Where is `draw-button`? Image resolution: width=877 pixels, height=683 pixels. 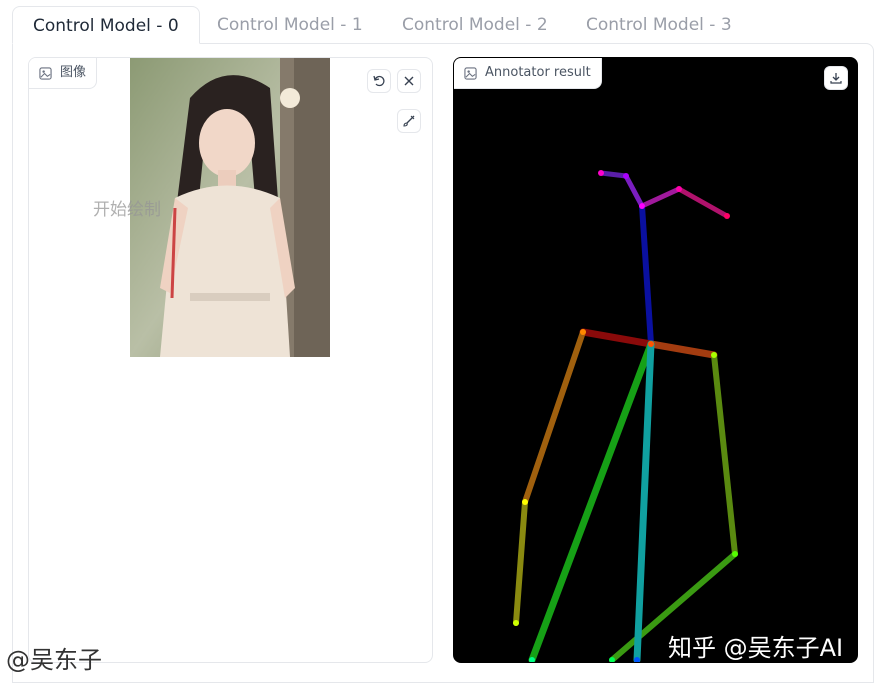 draw-button is located at coordinates (409, 121).